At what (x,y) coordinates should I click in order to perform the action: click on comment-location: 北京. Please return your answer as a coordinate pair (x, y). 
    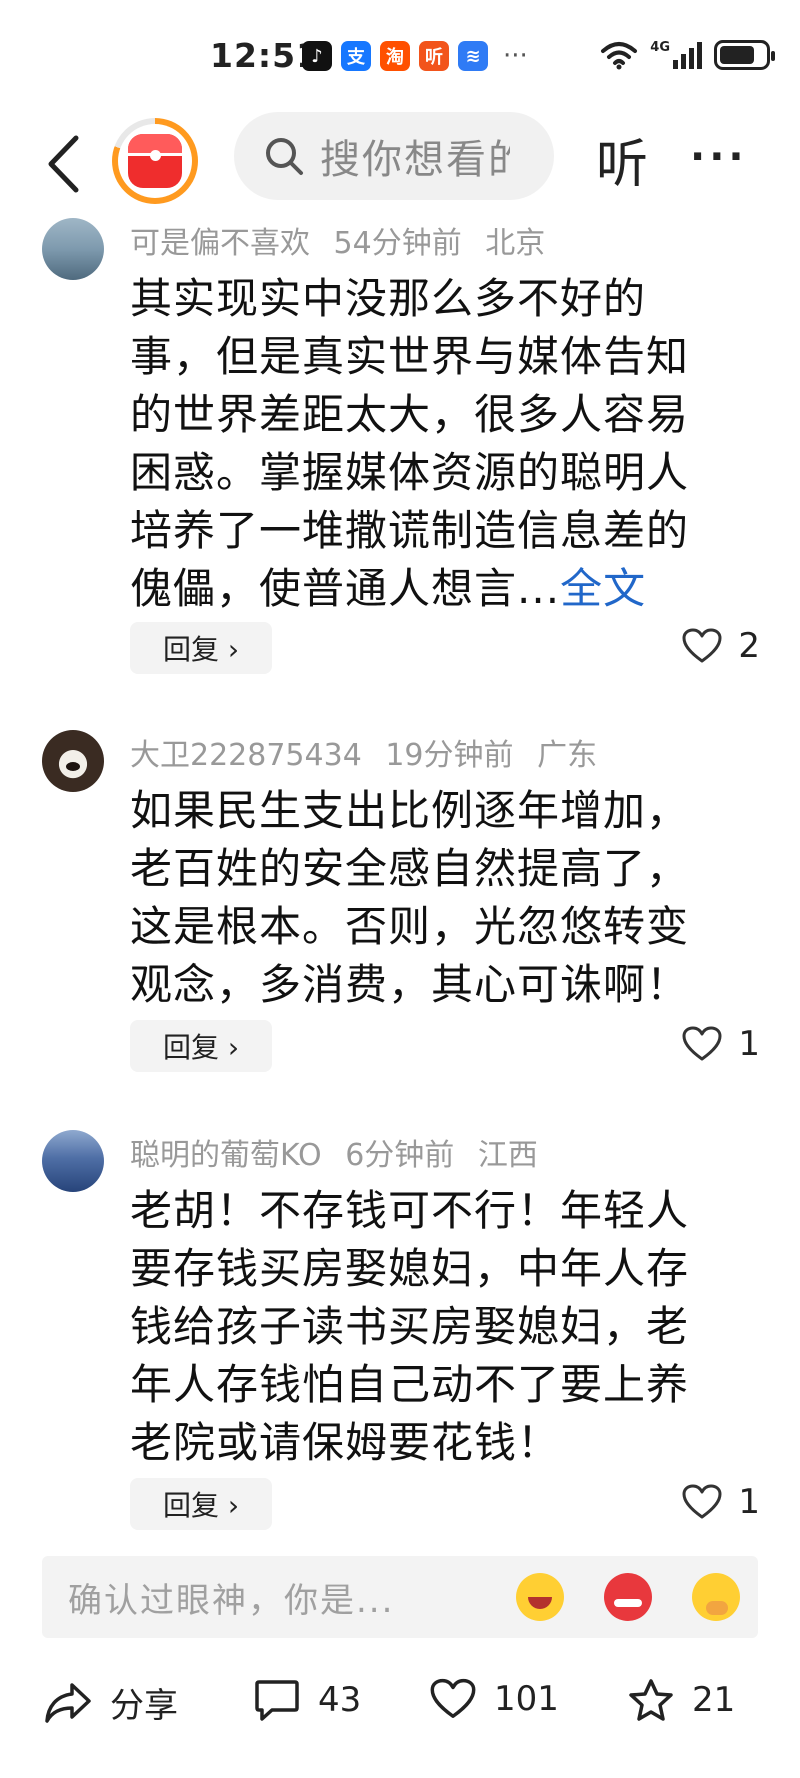
    Looking at the image, I should click on (515, 243).